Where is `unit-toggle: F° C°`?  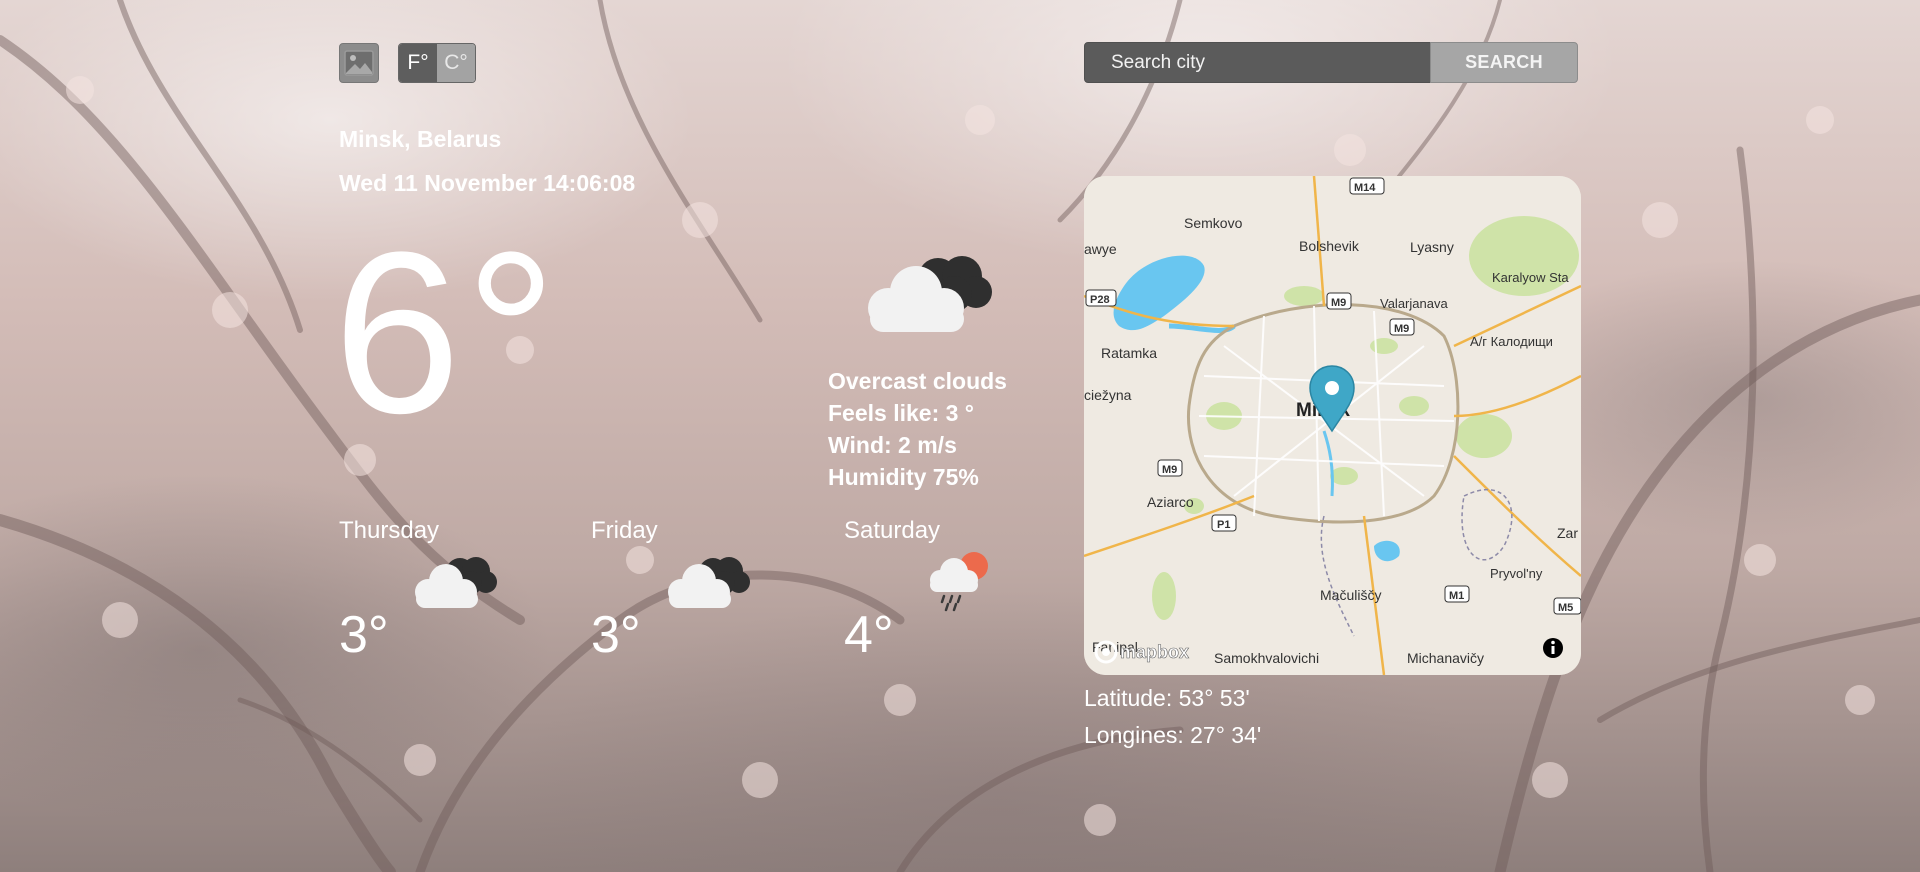
unit-toggle: F° C° is located at coordinates (437, 63).